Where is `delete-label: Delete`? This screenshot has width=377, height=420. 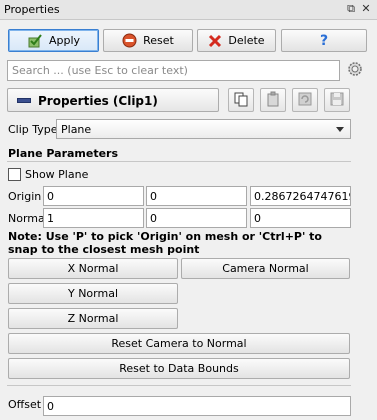
delete-label: Delete is located at coordinates (246, 40).